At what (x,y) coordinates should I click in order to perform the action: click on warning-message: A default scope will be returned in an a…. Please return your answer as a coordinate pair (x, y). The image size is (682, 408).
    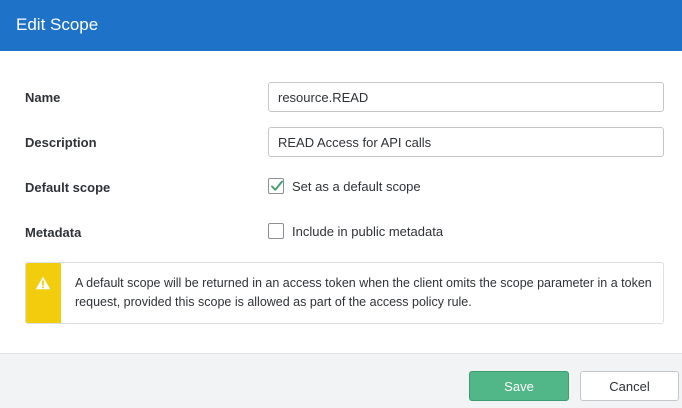
    Looking at the image, I should click on (363, 292).